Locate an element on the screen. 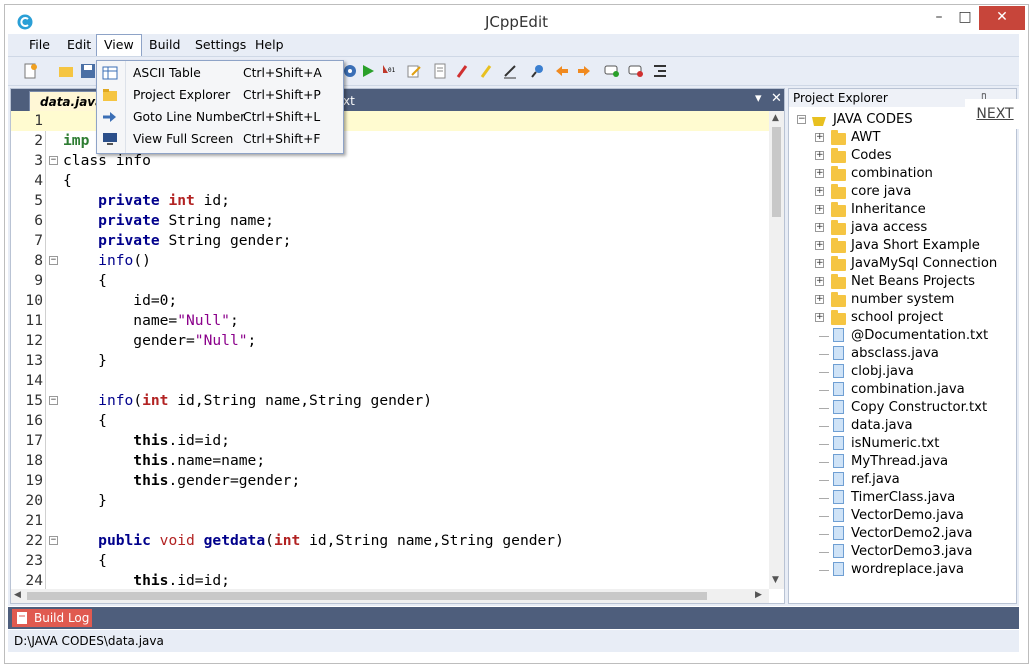 The image size is (1035, 668). vertical-scrollbar: ▲ ▼ is located at coordinates (776, 350).